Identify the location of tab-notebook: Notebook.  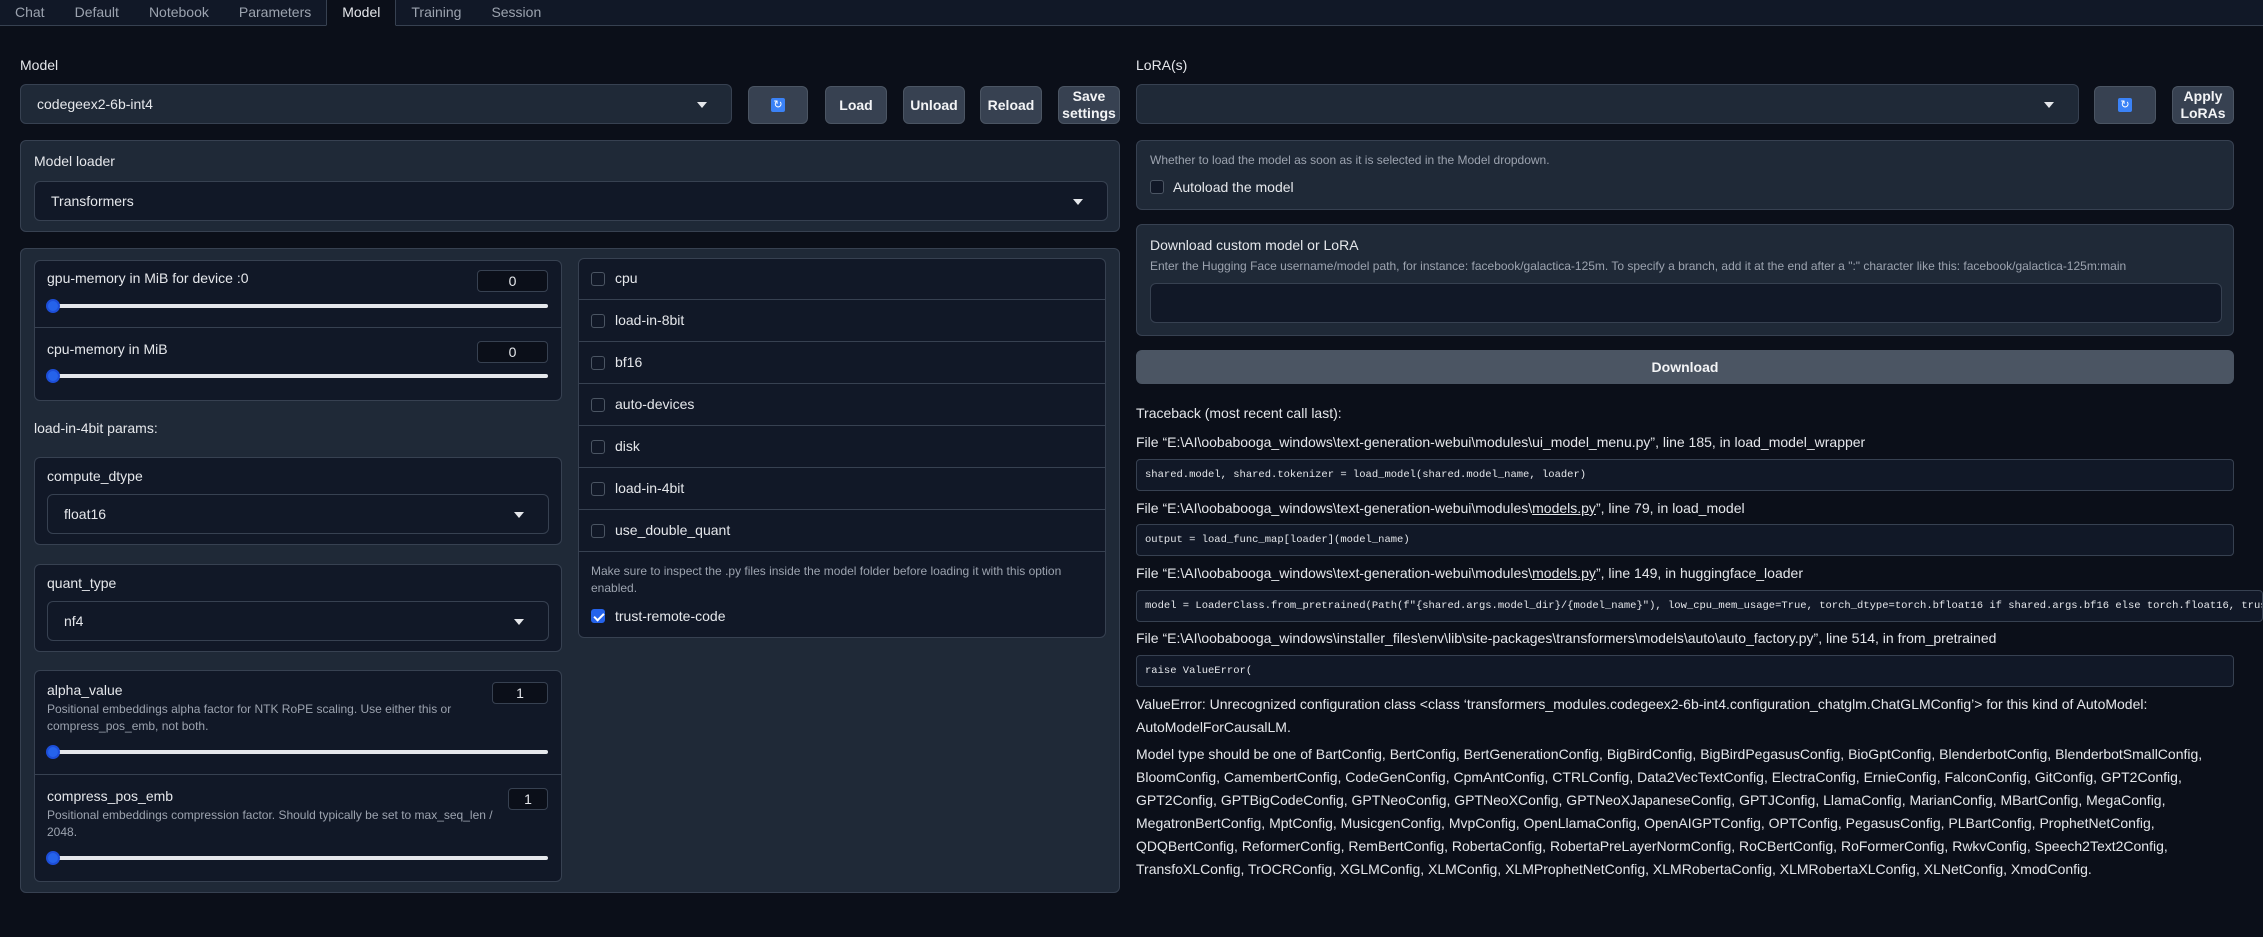
(179, 12).